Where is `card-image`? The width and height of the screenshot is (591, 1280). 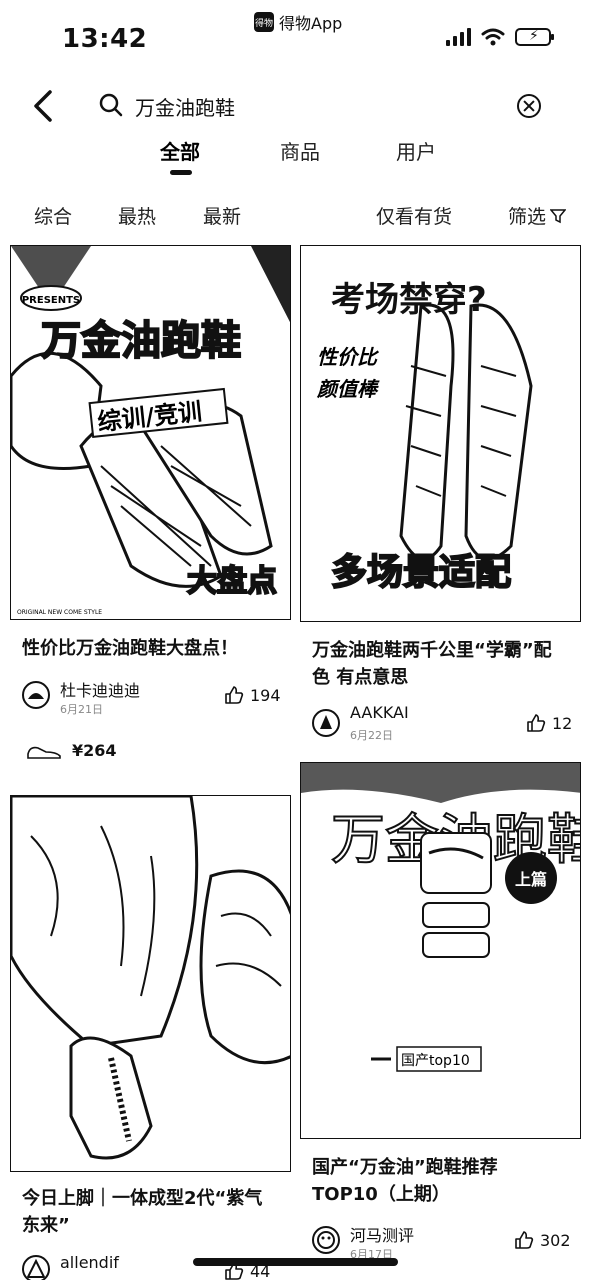
card-image is located at coordinates (150, 983).